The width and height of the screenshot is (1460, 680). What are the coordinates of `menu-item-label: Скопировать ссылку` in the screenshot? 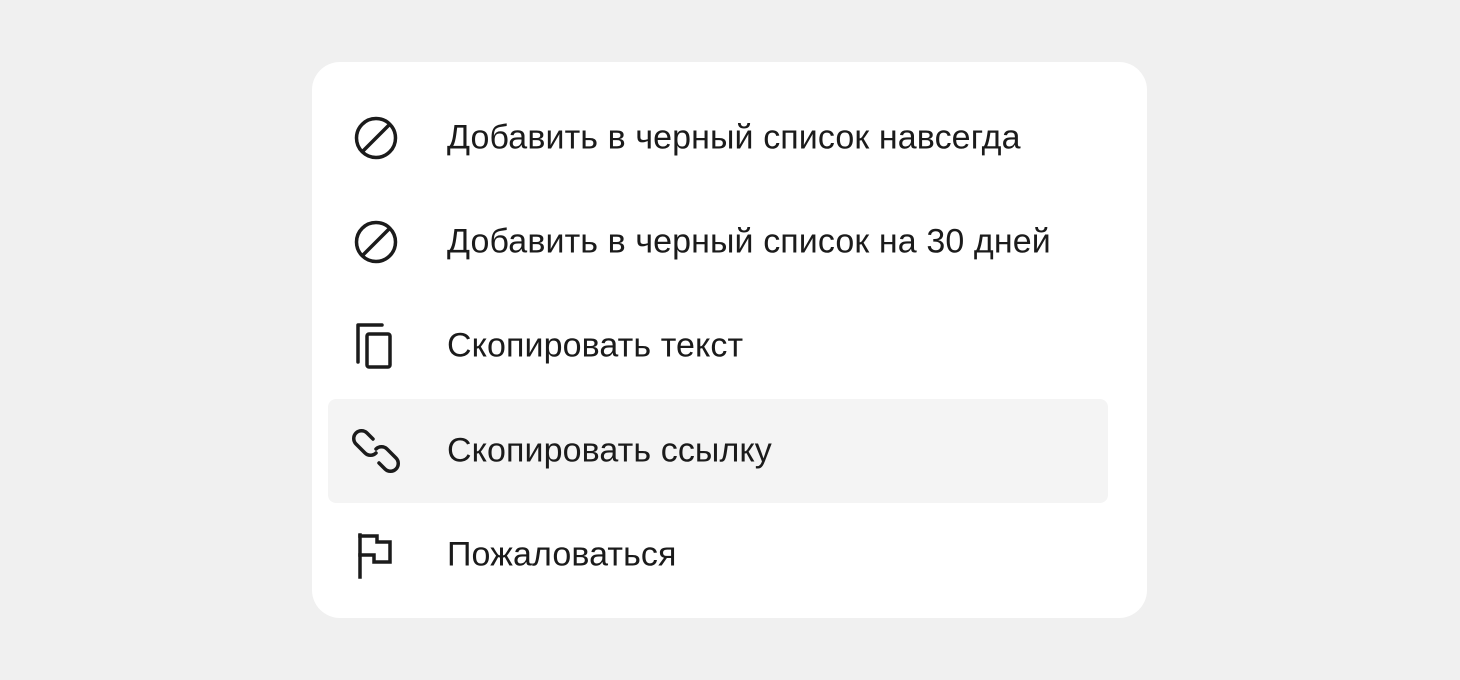 It's located at (609, 450).